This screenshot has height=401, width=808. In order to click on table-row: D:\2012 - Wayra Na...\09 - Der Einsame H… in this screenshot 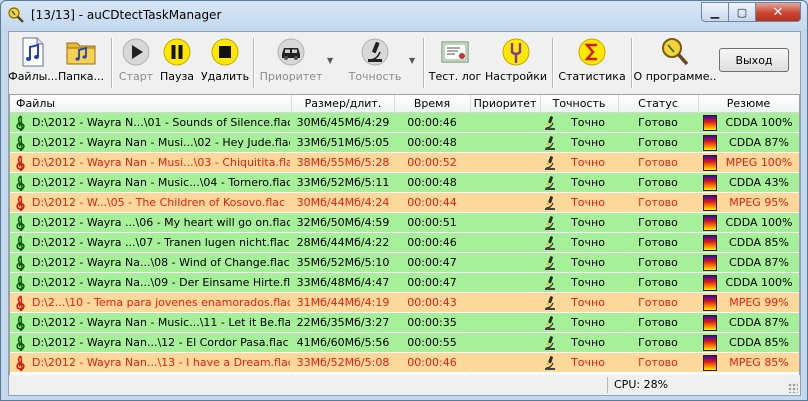, I will do `click(404, 283)`.